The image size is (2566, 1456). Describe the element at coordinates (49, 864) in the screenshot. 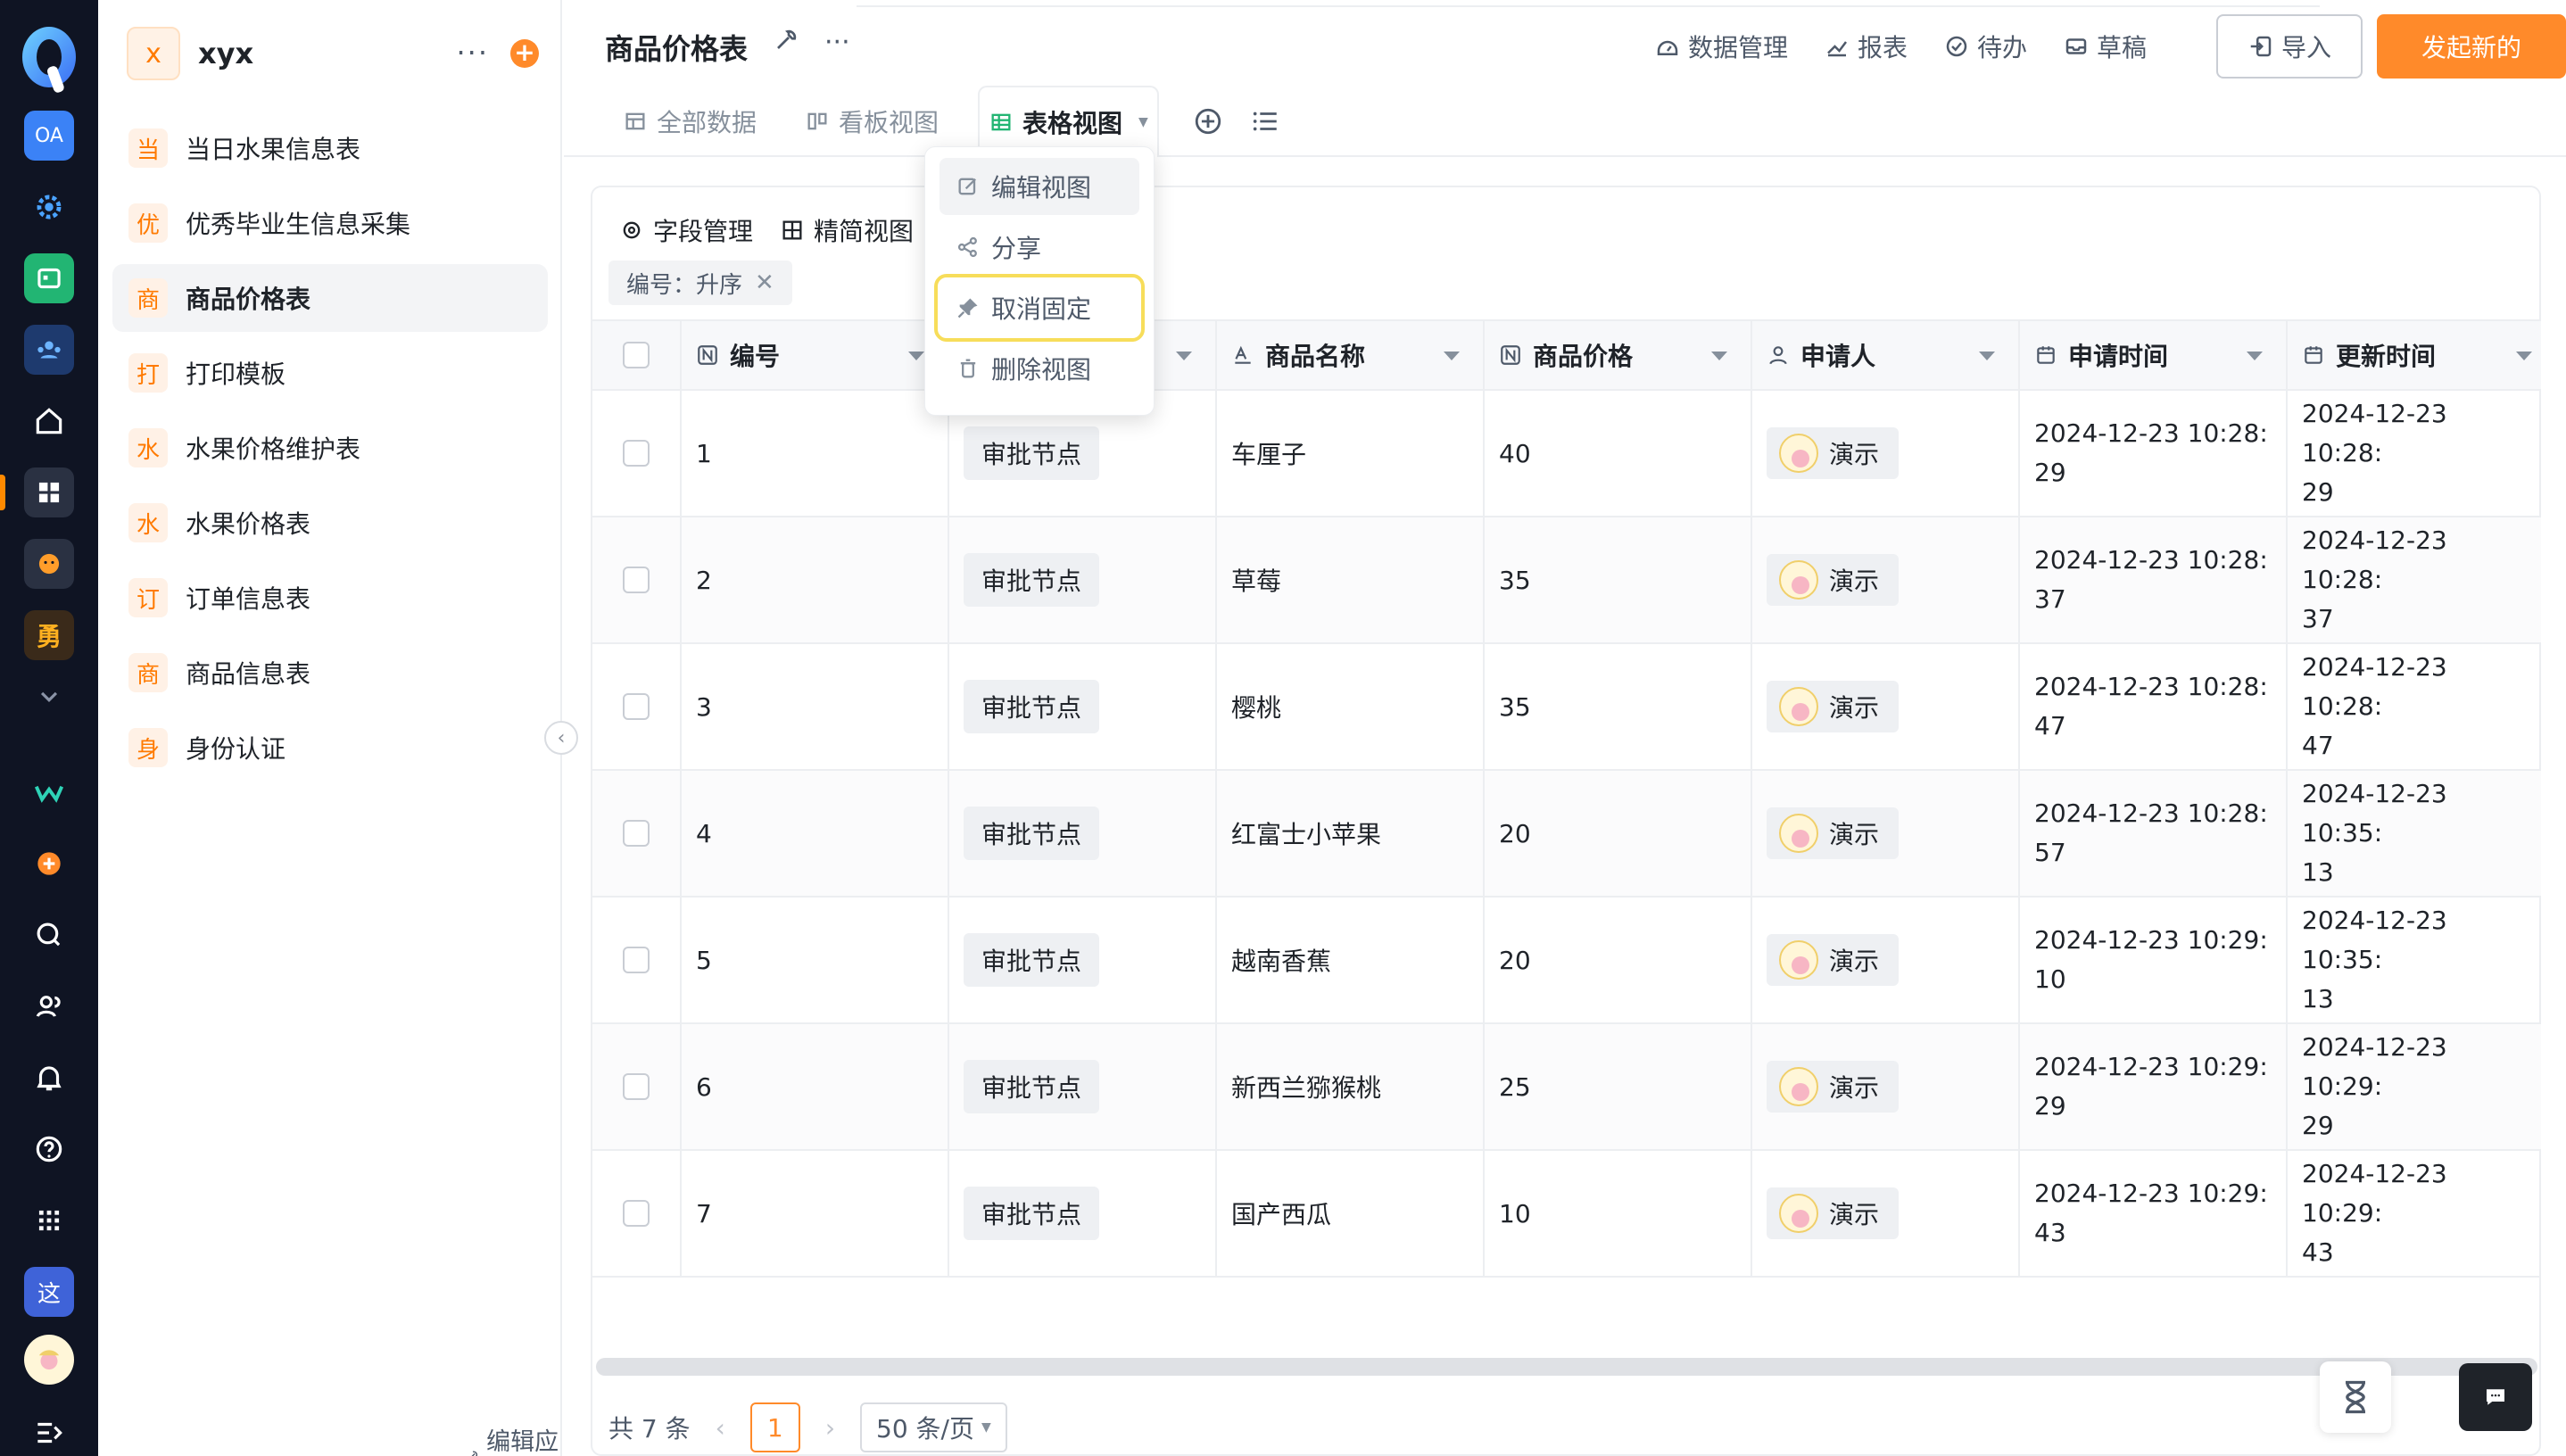

I see `add-circle-icon` at that location.